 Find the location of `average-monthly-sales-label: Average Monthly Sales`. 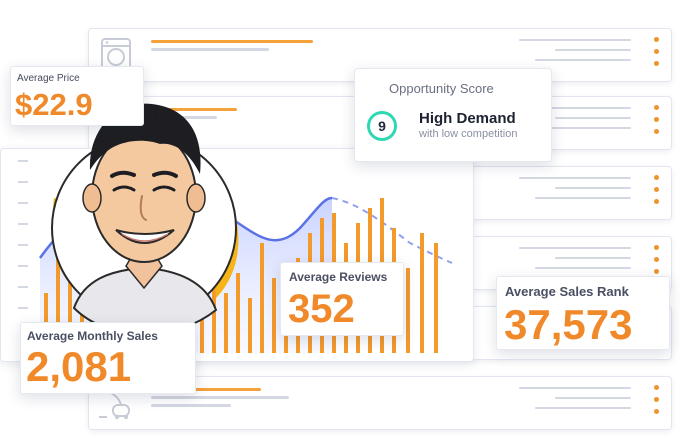

average-monthly-sales-label: Average Monthly Sales is located at coordinates (92, 336).